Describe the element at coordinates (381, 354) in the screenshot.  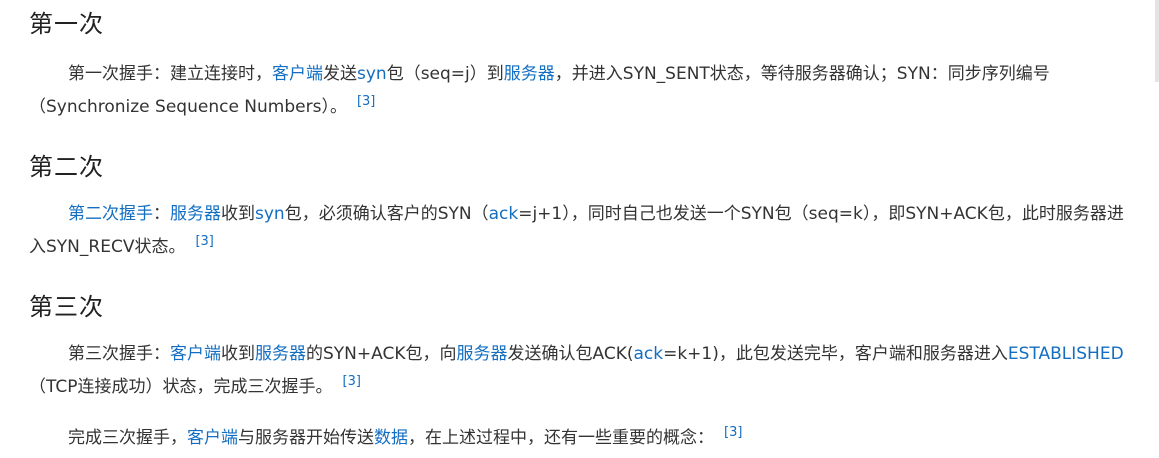
I see `paragraph-text: 的SYN+ACK包，向` at that location.